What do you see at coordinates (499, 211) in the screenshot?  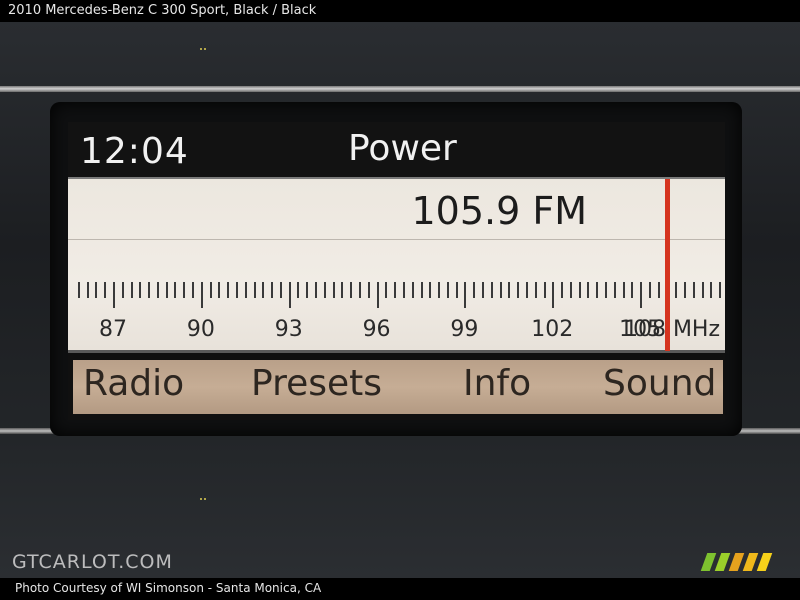 I see `frequency-readout: 105.9 FM` at bounding box center [499, 211].